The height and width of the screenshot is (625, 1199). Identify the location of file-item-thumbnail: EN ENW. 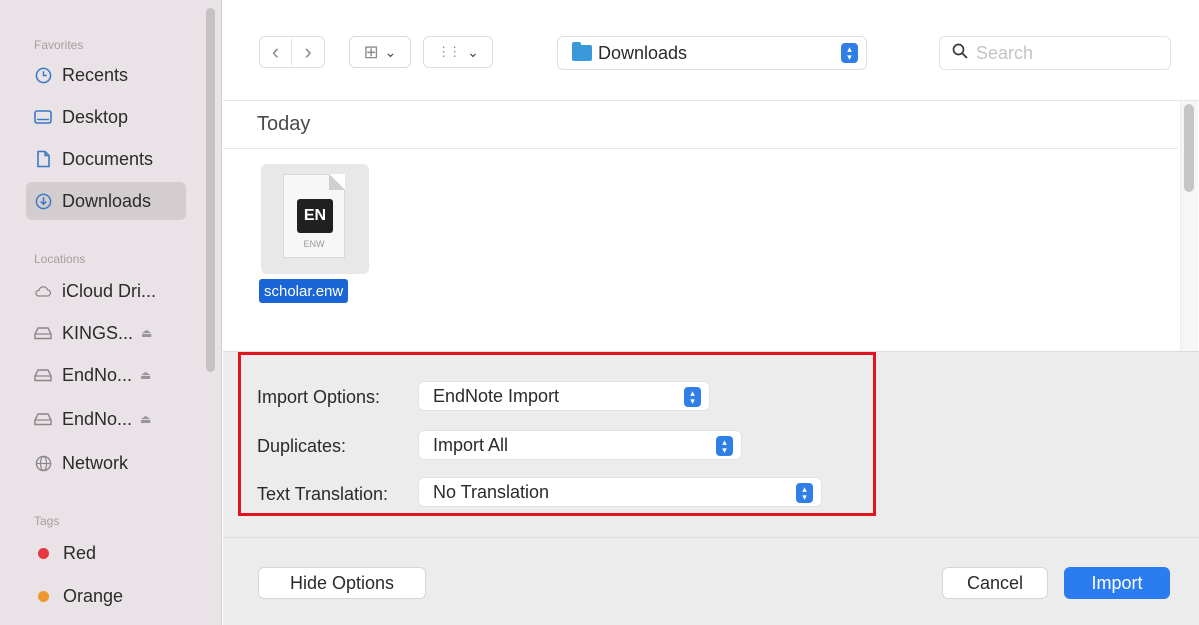
(315, 219).